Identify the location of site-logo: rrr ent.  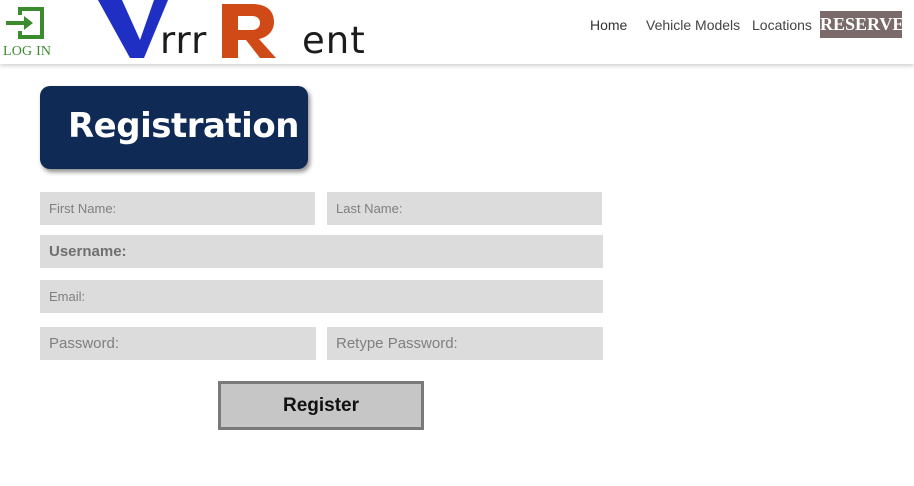
(212, 32).